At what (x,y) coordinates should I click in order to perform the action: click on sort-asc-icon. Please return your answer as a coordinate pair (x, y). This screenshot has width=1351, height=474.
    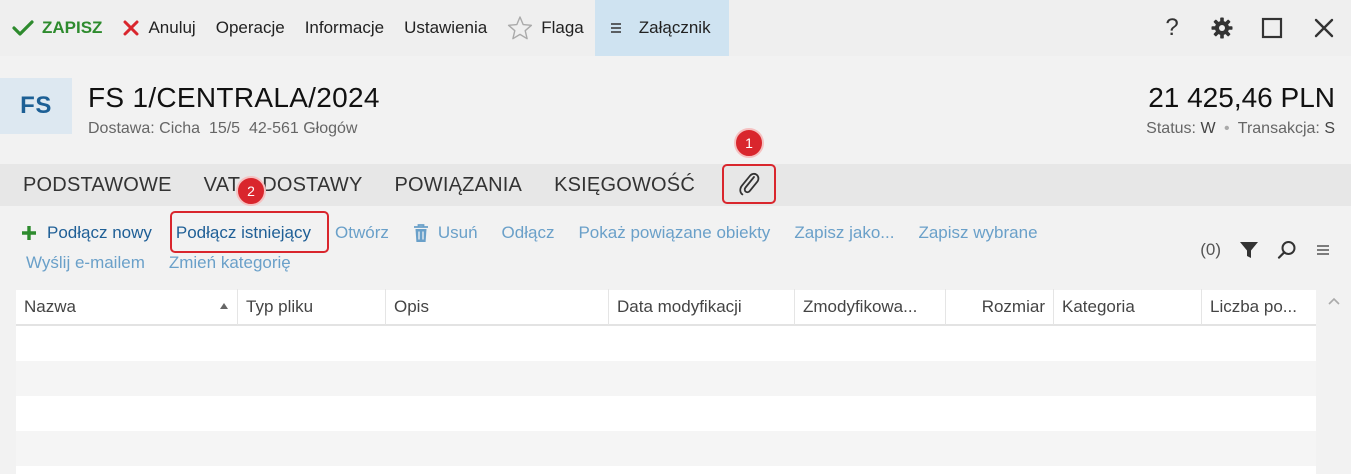
    Looking at the image, I should click on (224, 306).